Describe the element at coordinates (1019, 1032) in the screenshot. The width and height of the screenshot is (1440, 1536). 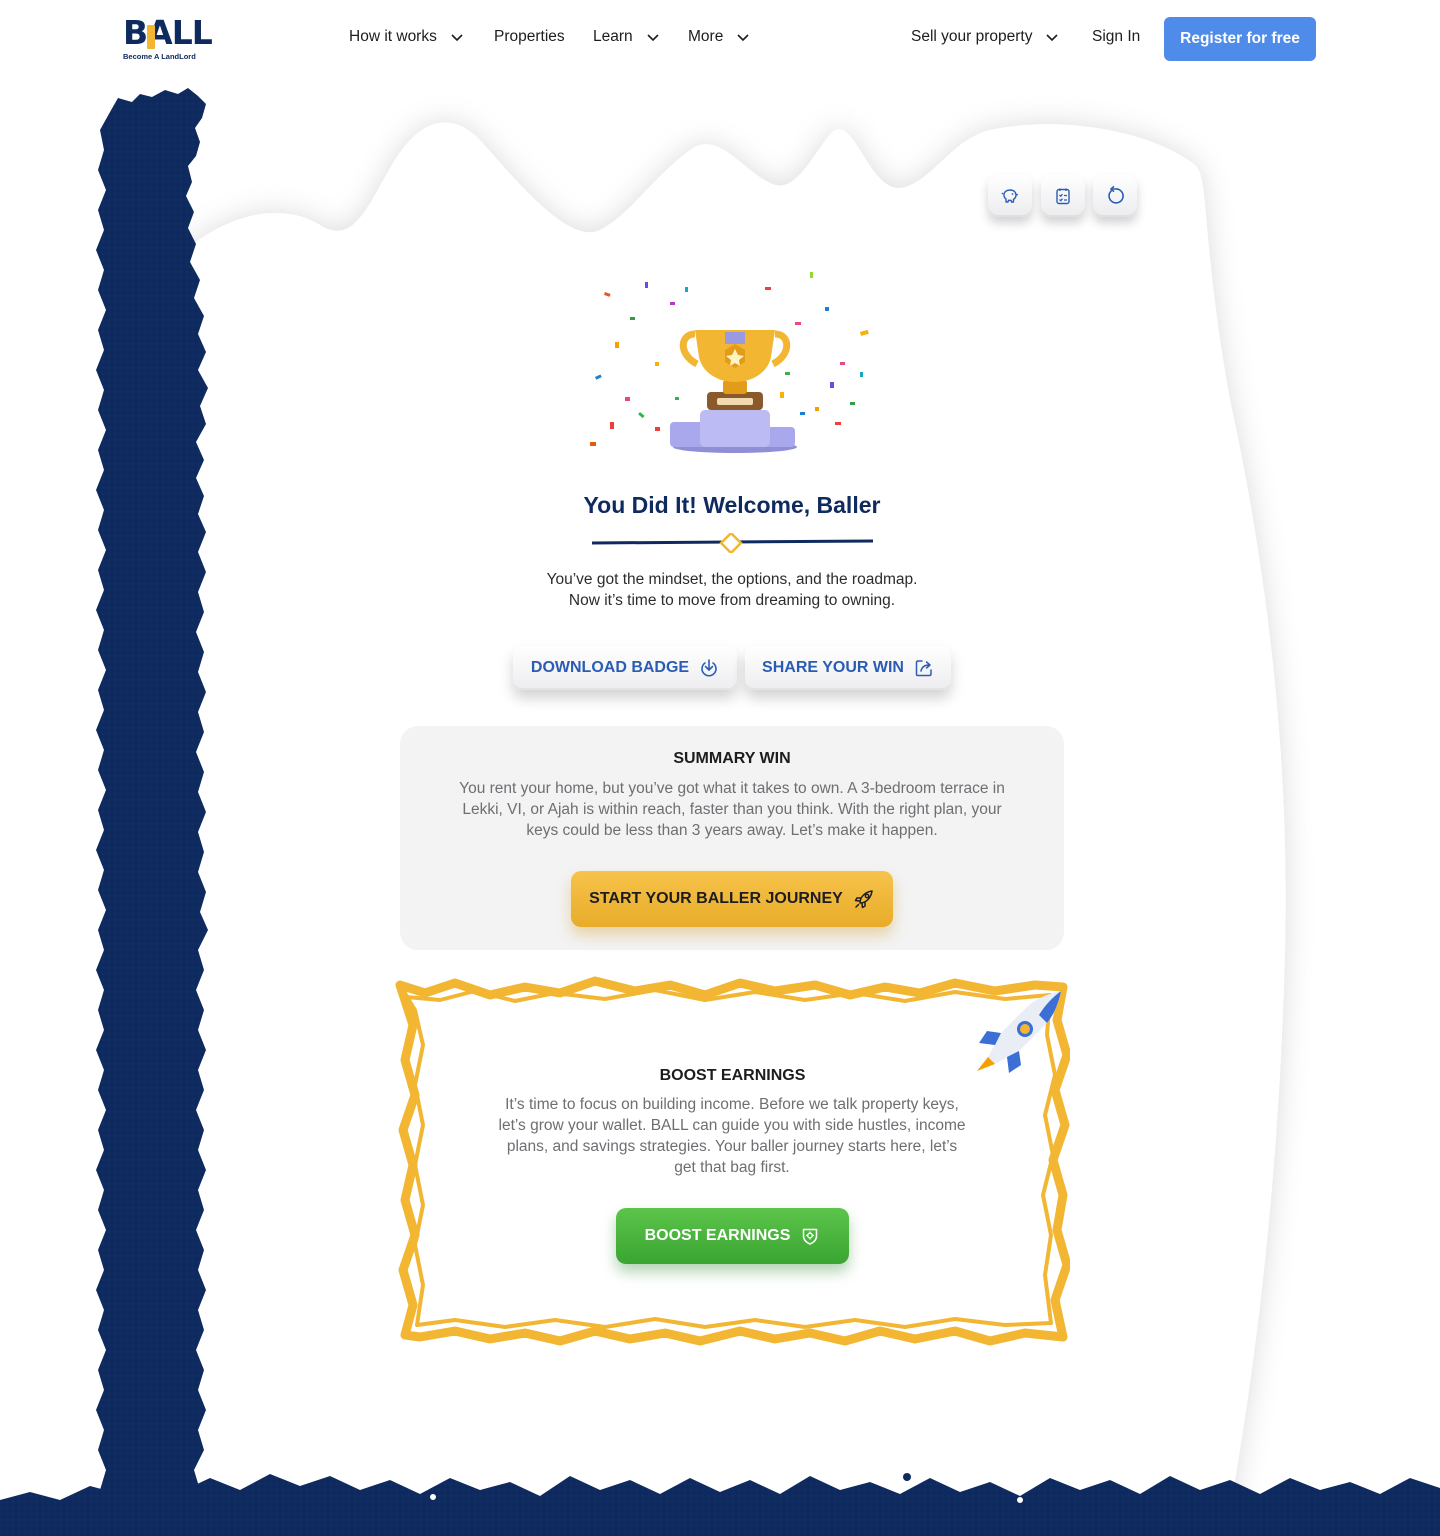
I see `rocket-illustration` at that location.